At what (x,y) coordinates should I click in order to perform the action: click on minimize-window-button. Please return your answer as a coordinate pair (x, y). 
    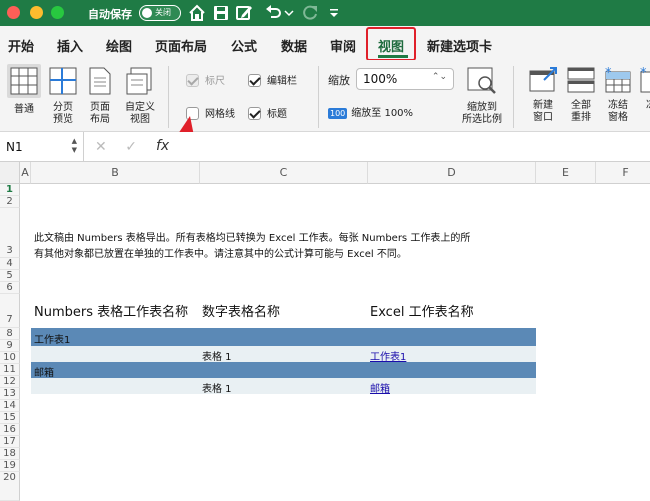
    Looking at the image, I should click on (36, 12).